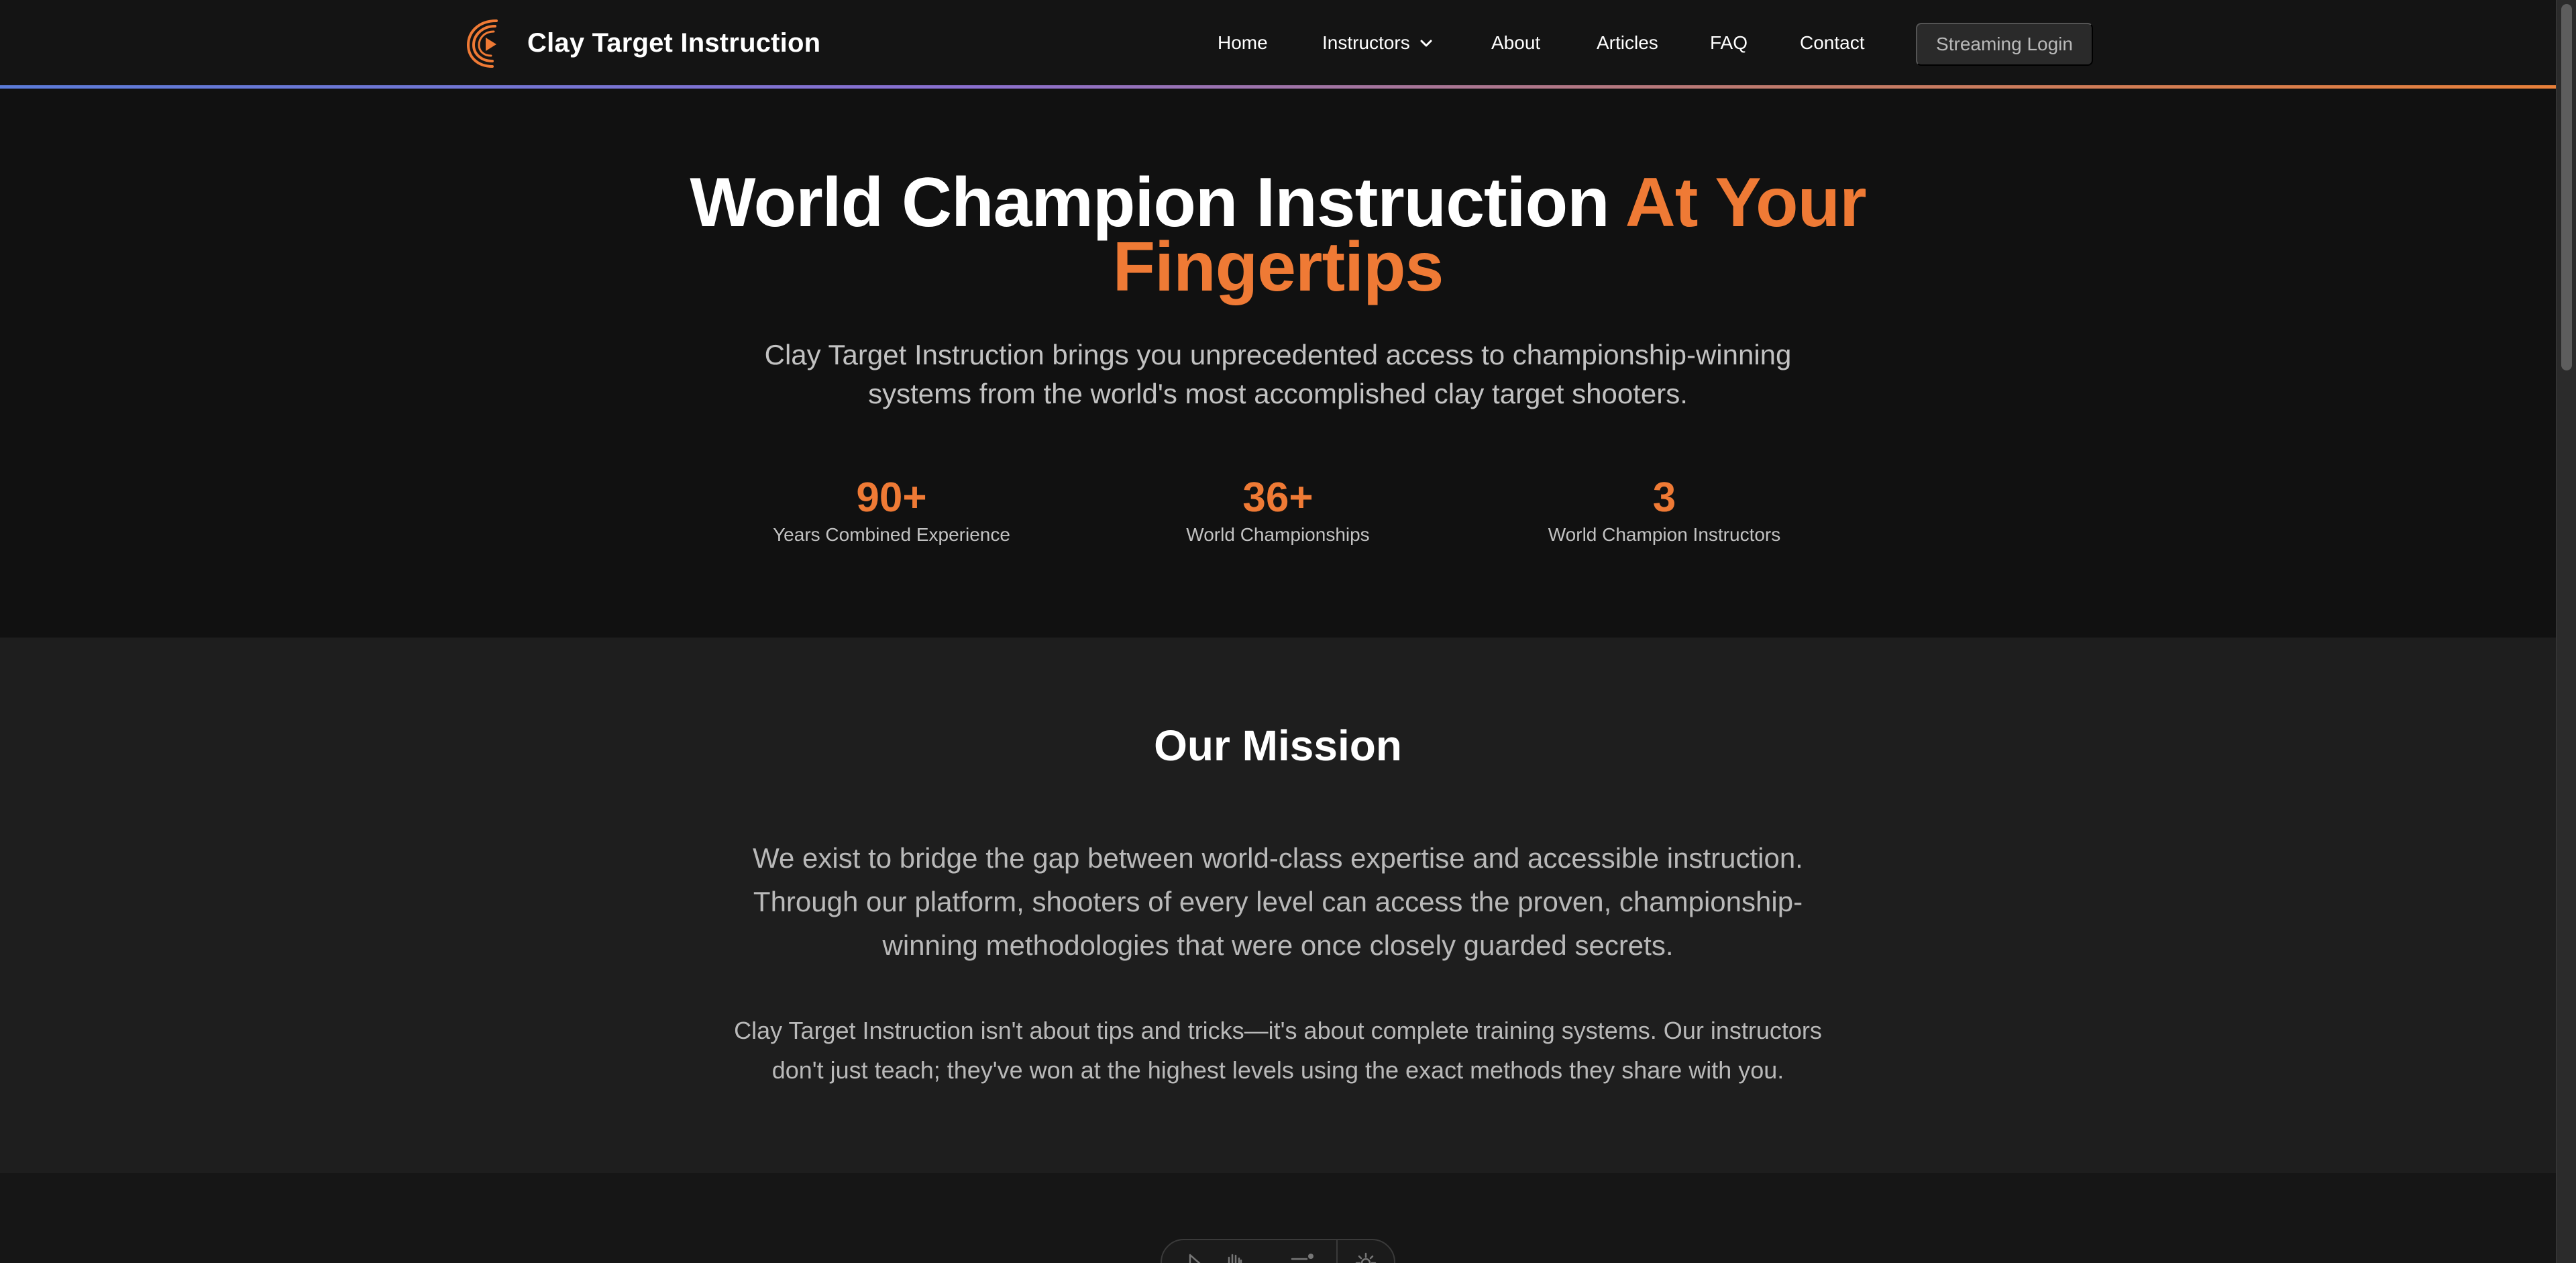 The height and width of the screenshot is (1263, 2576). Describe the element at coordinates (1426, 43) in the screenshot. I see `chevron-down-icon` at that location.